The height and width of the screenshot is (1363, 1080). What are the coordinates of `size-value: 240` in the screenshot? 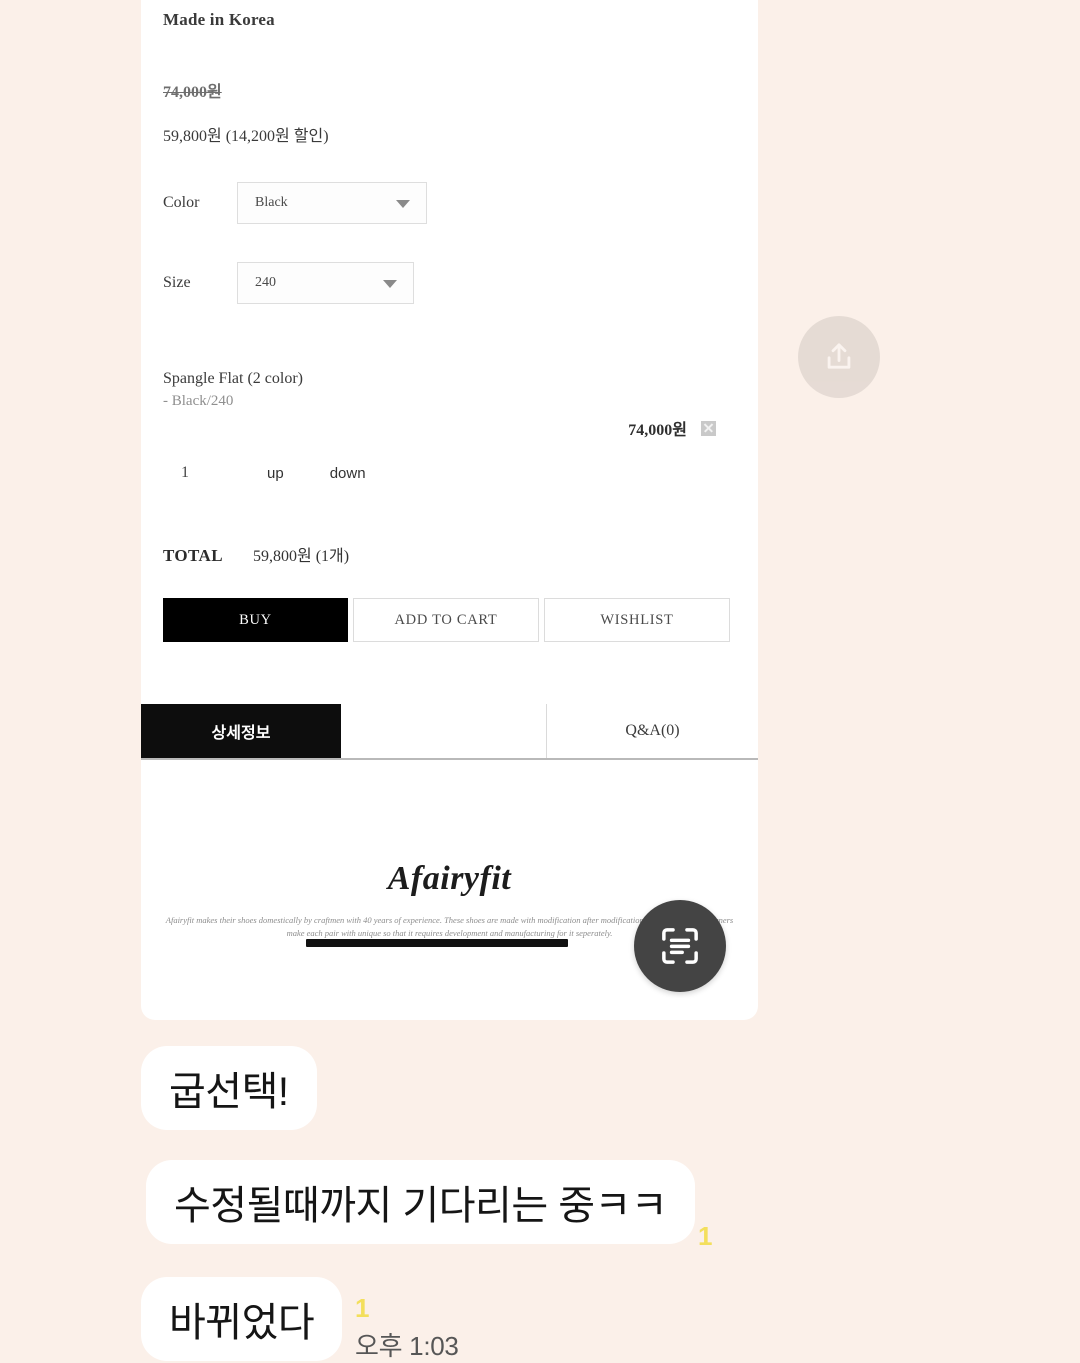 It's located at (265, 282).